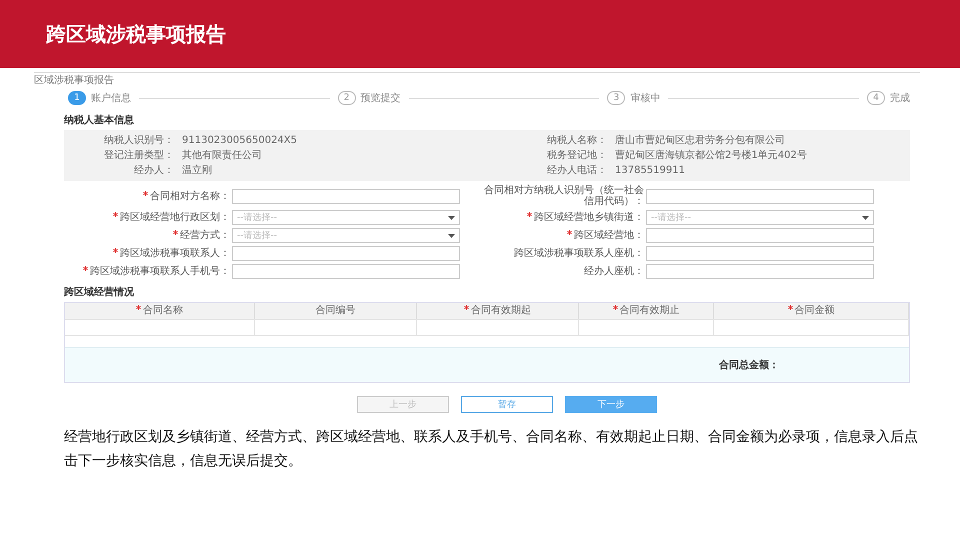 The width and height of the screenshot is (960, 540). I want to click on info-label: 纳税人识别号：, so click(138, 141).